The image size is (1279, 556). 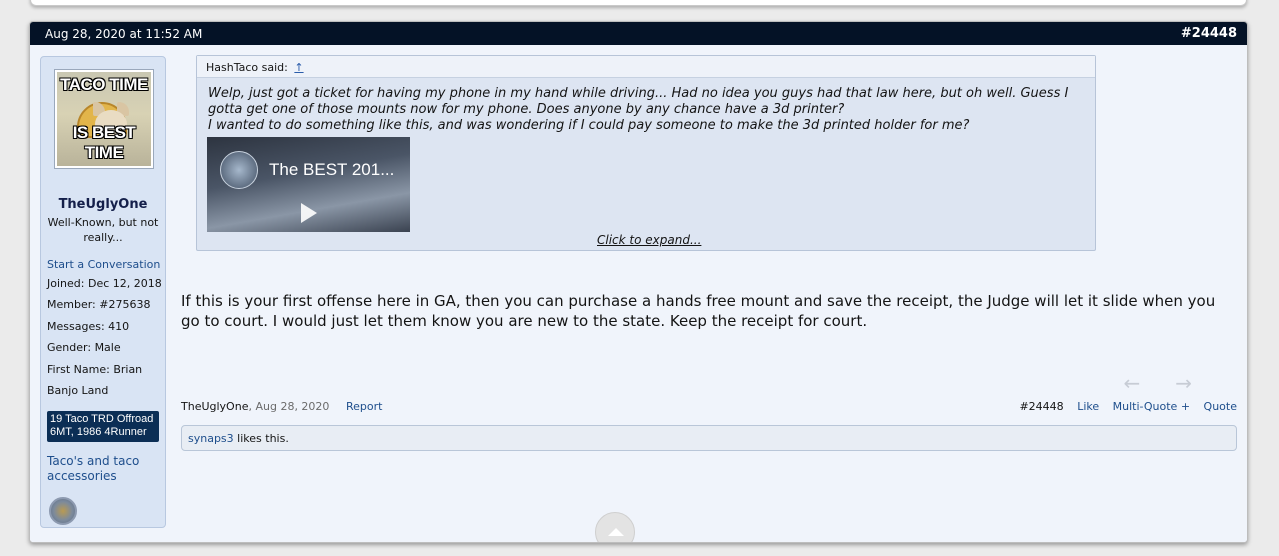 What do you see at coordinates (1041, 406) in the screenshot?
I see `footer-post-number: #24448` at bounding box center [1041, 406].